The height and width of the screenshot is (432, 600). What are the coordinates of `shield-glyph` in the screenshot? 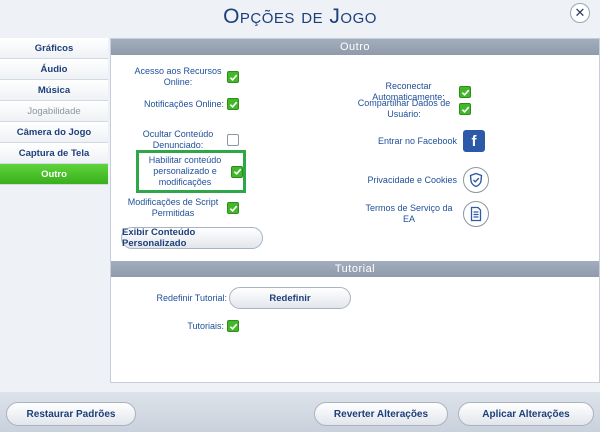 It's located at (476, 180).